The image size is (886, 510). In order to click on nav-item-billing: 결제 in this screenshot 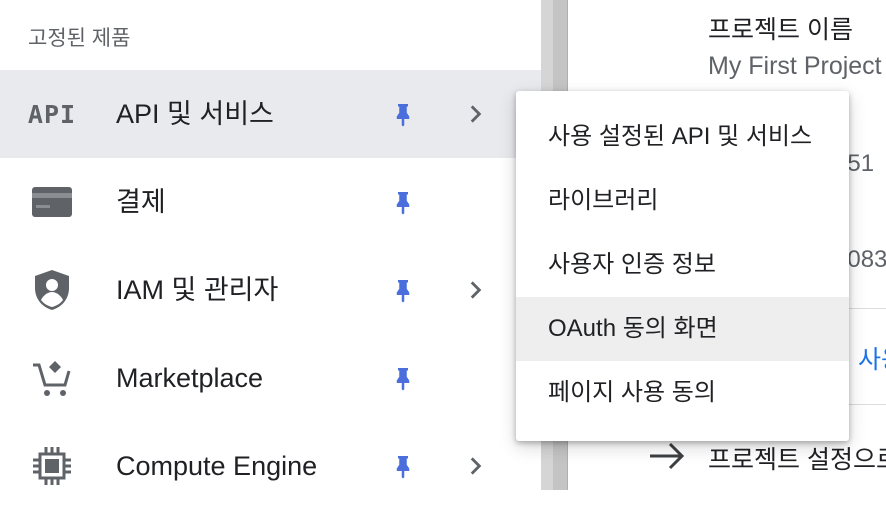, I will do `click(270, 202)`.